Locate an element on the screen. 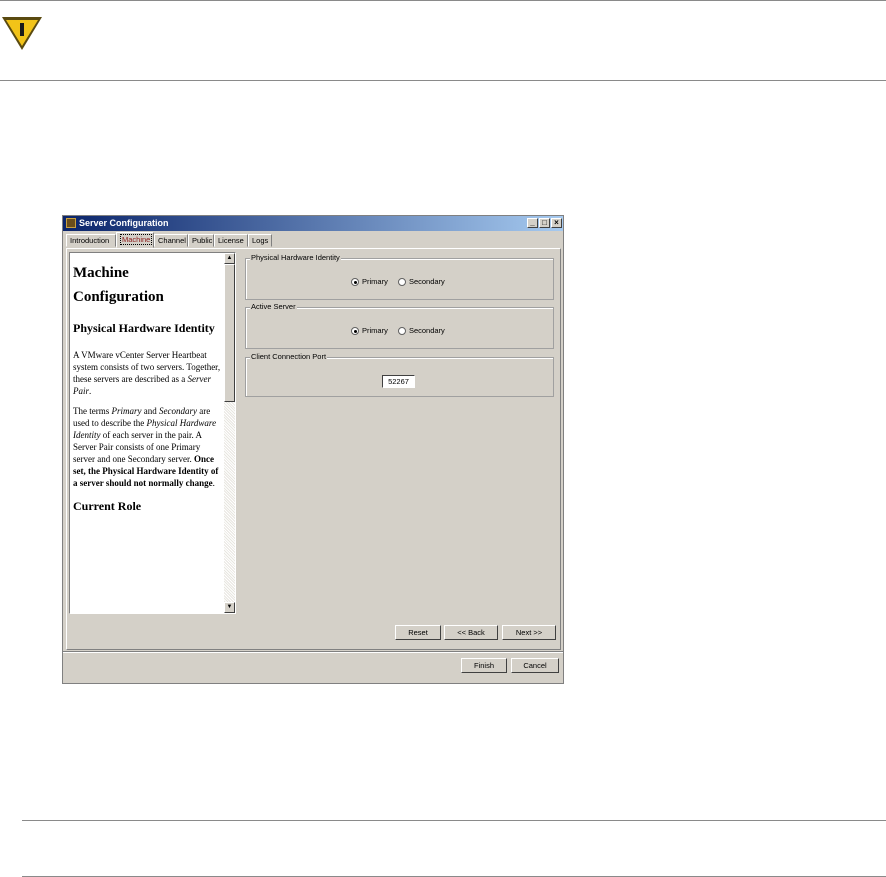 This screenshot has width=886, height=877. active-server-group: Active Server Primary Secondary is located at coordinates (399, 325).